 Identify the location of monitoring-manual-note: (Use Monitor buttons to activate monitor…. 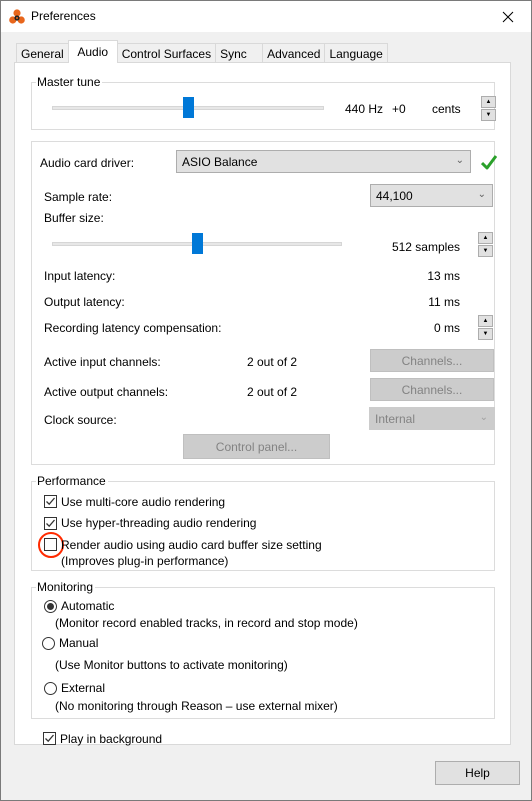
(171, 665).